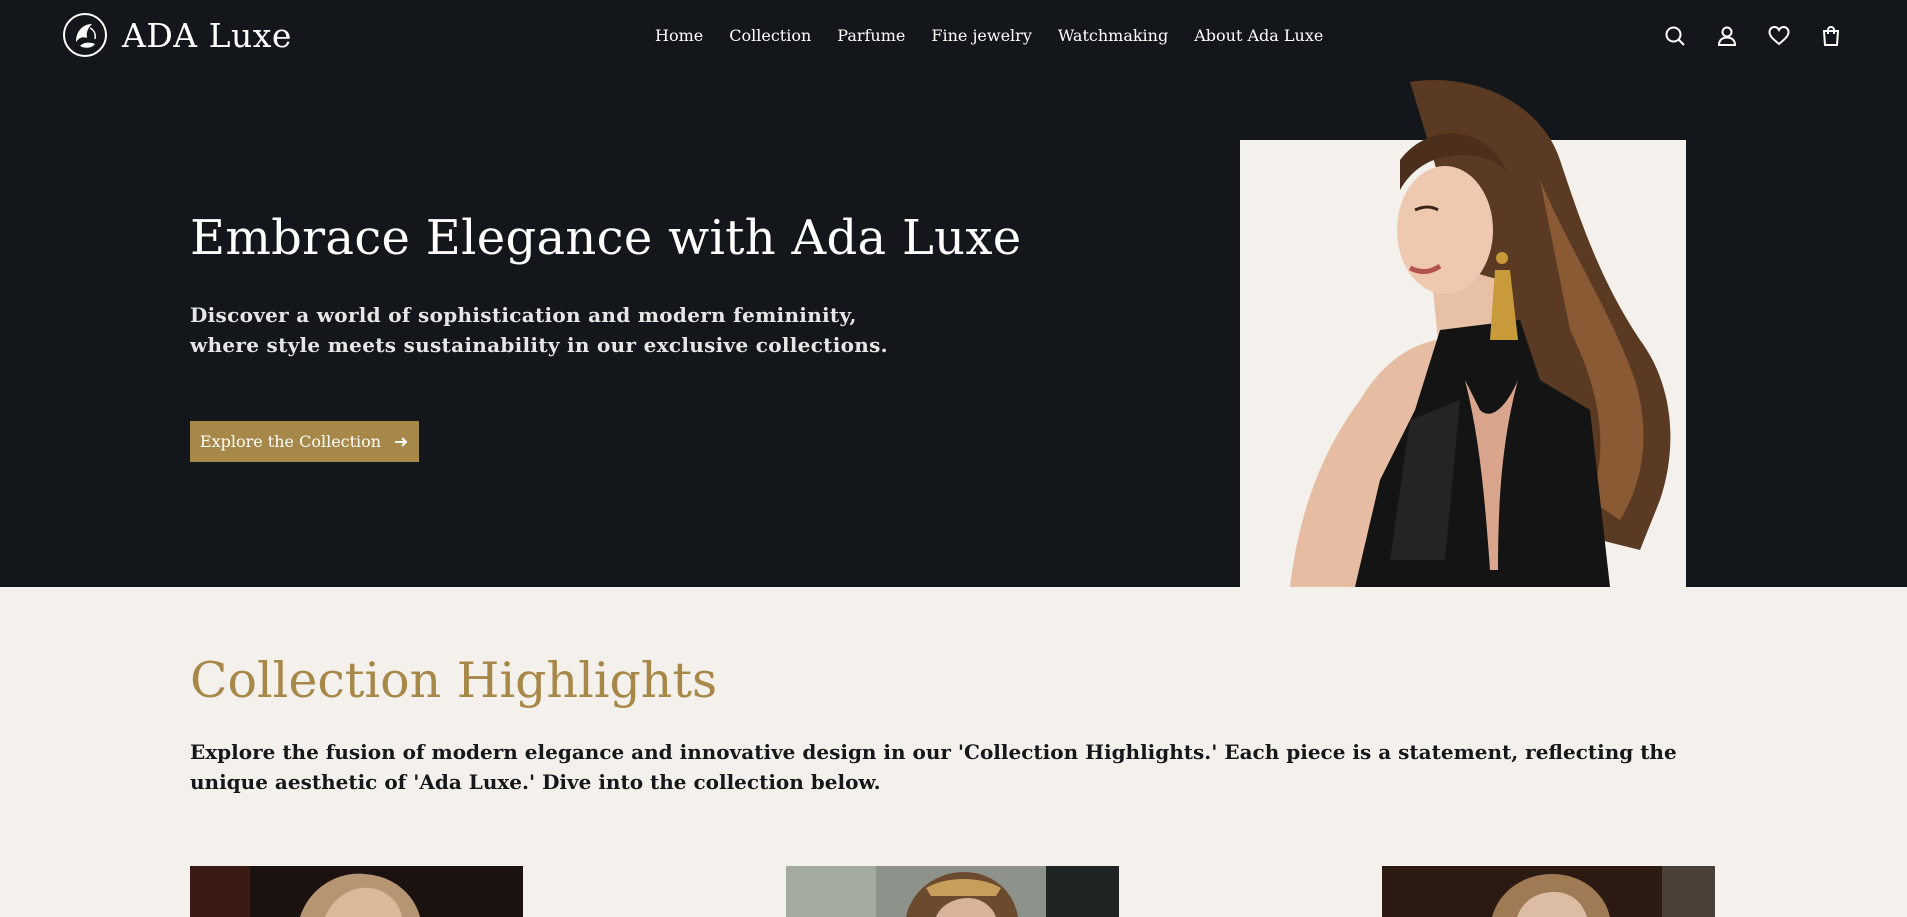 The image size is (1907, 917). Describe the element at coordinates (85, 35) in the screenshot. I see `flower-emblem-icon` at that location.